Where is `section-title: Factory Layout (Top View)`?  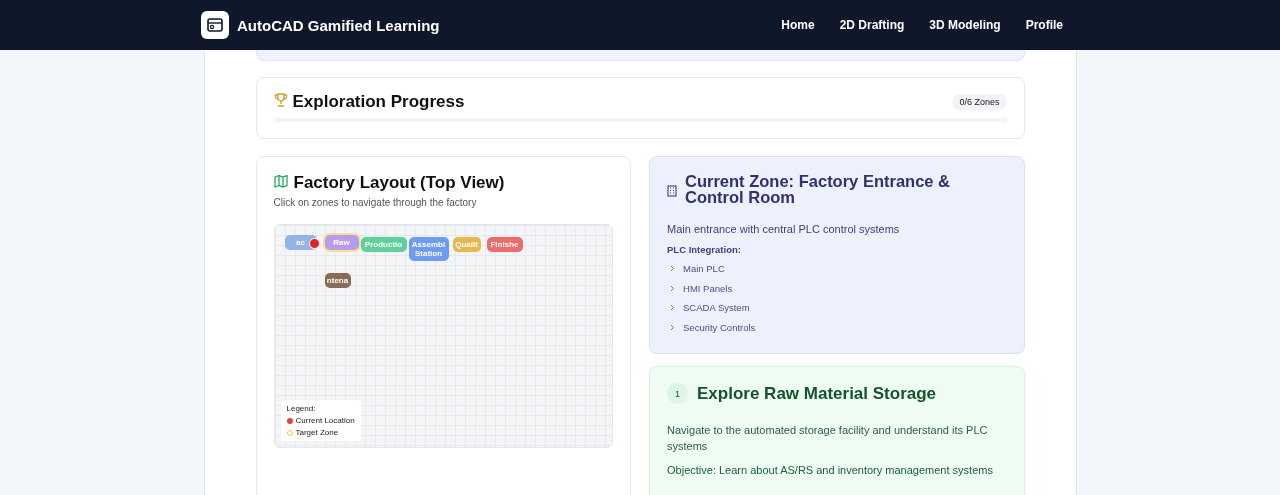 section-title: Factory Layout (Top View) is located at coordinates (399, 183).